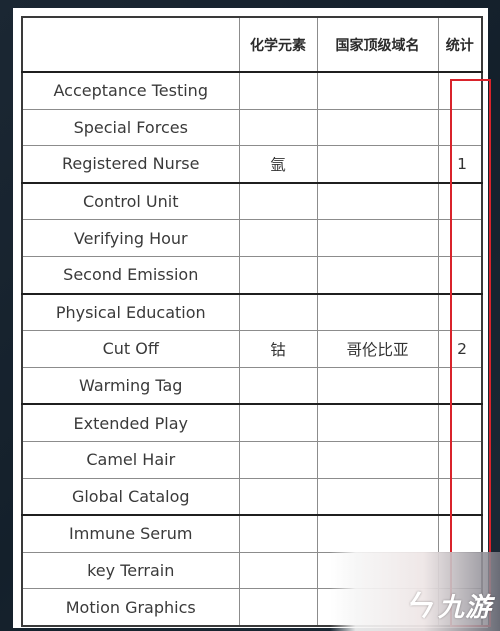 This screenshot has width=500, height=631. Describe the element at coordinates (377, 44) in the screenshot. I see `header-country-tld: 国家顶级域名` at that location.